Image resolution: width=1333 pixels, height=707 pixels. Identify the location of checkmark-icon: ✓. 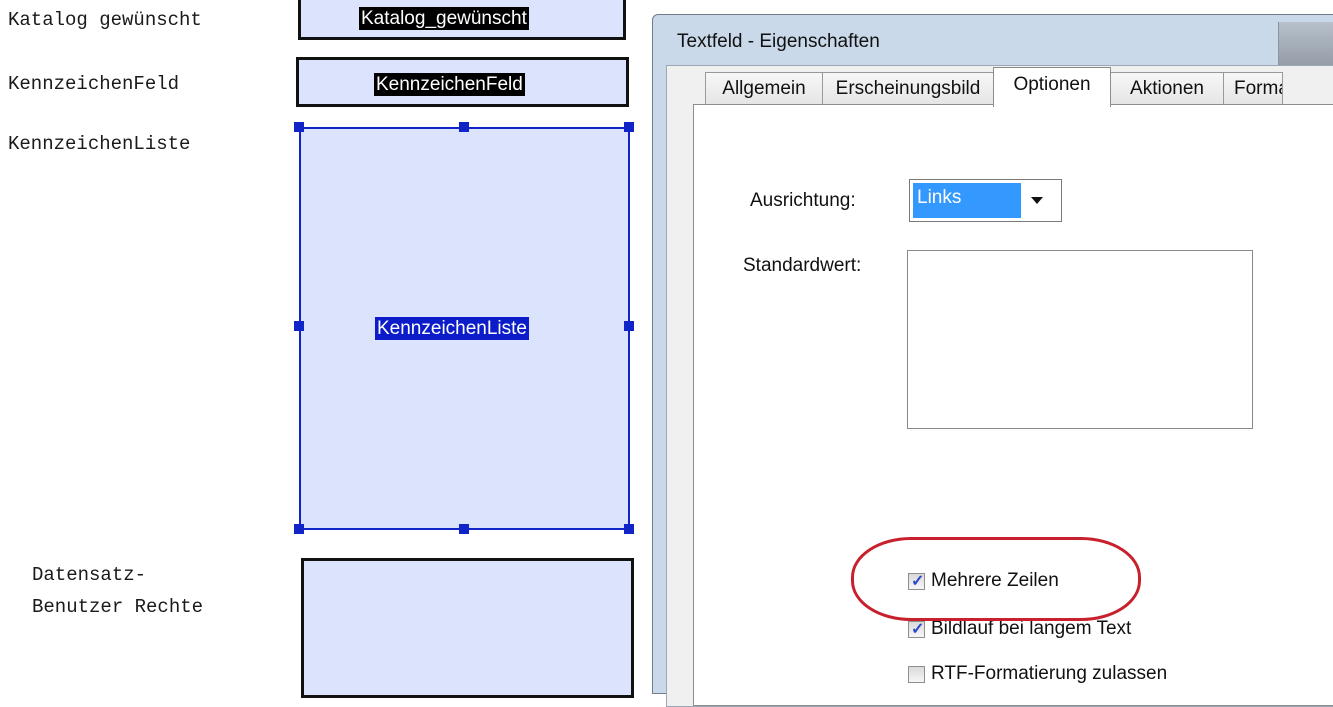
(918, 629).